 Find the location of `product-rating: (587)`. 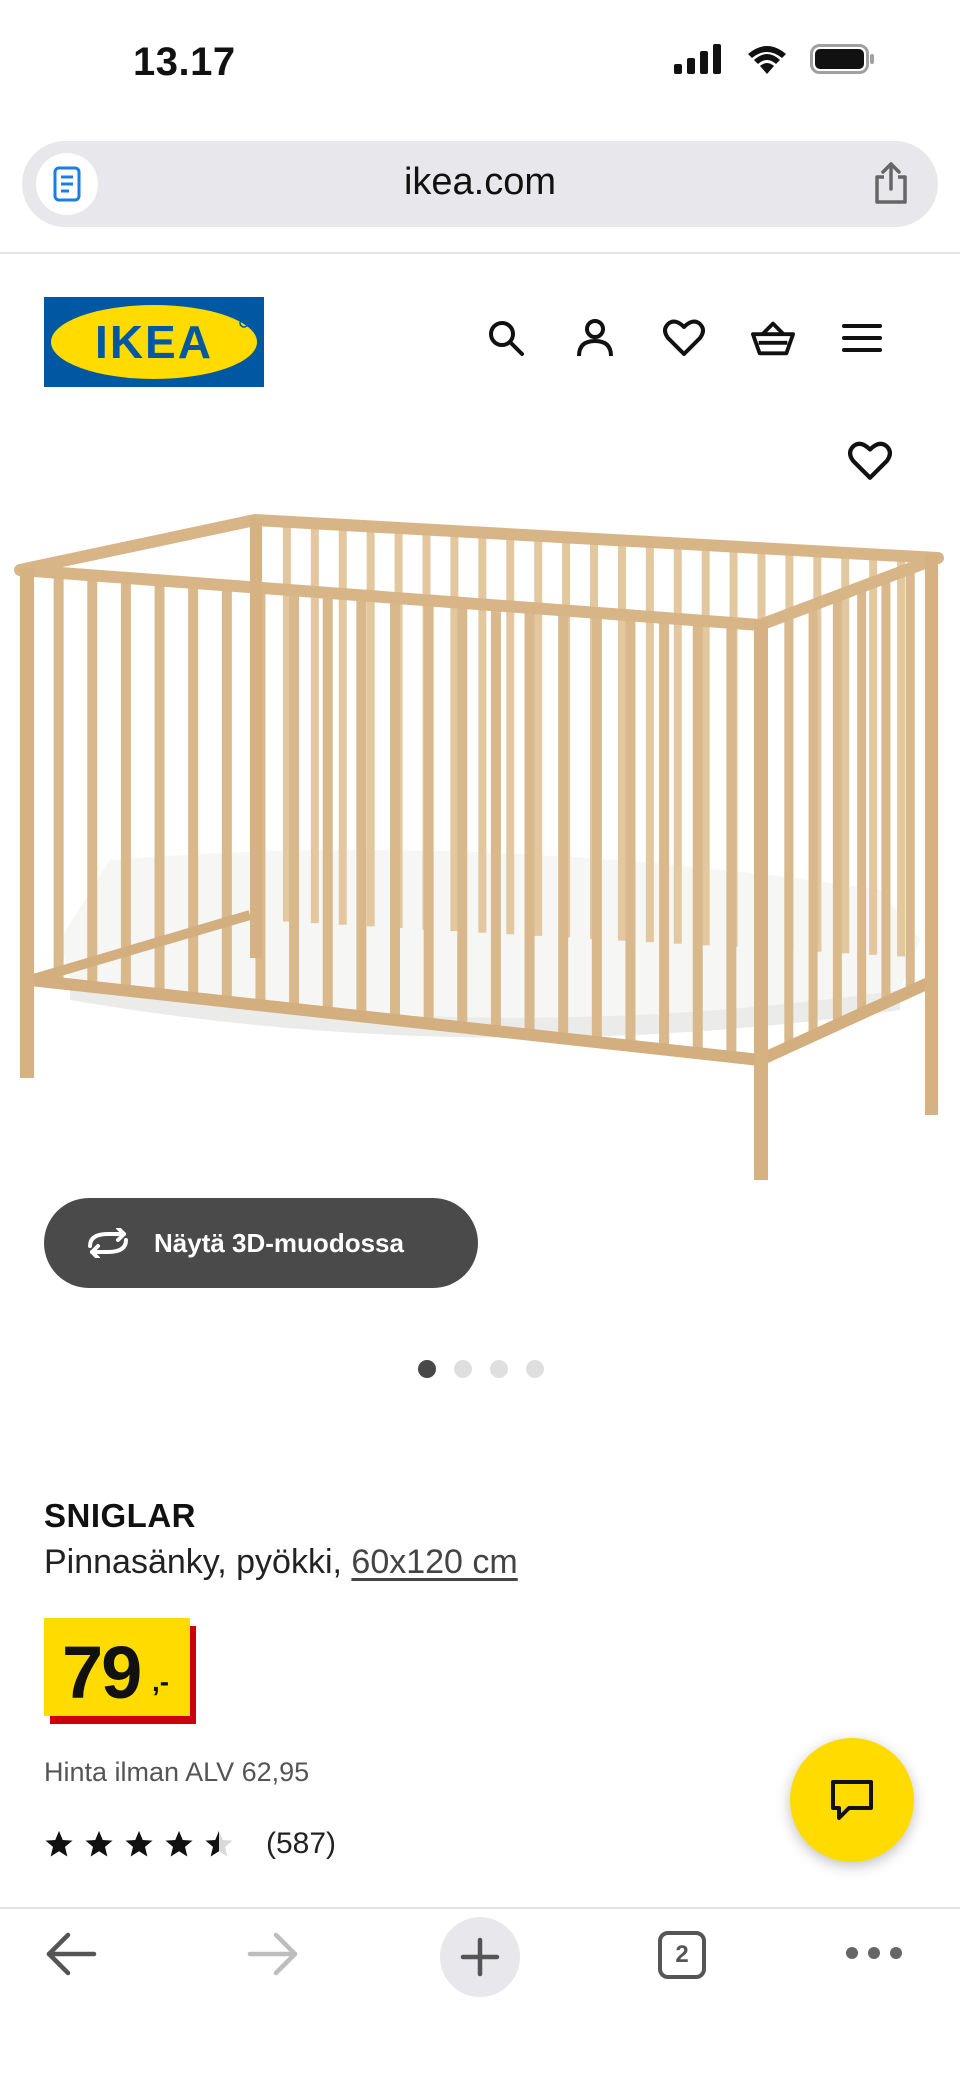

product-rating: (587) is located at coordinates (190, 1844).